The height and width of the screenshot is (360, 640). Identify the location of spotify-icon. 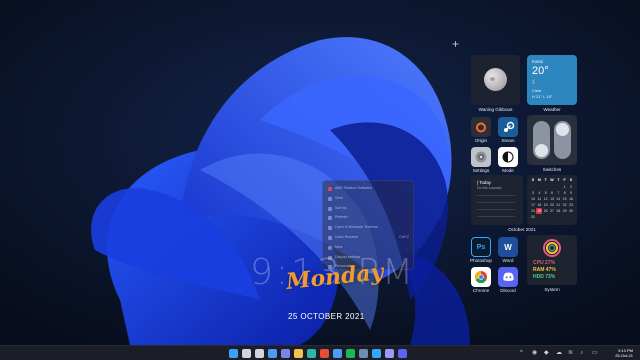
(350, 353).